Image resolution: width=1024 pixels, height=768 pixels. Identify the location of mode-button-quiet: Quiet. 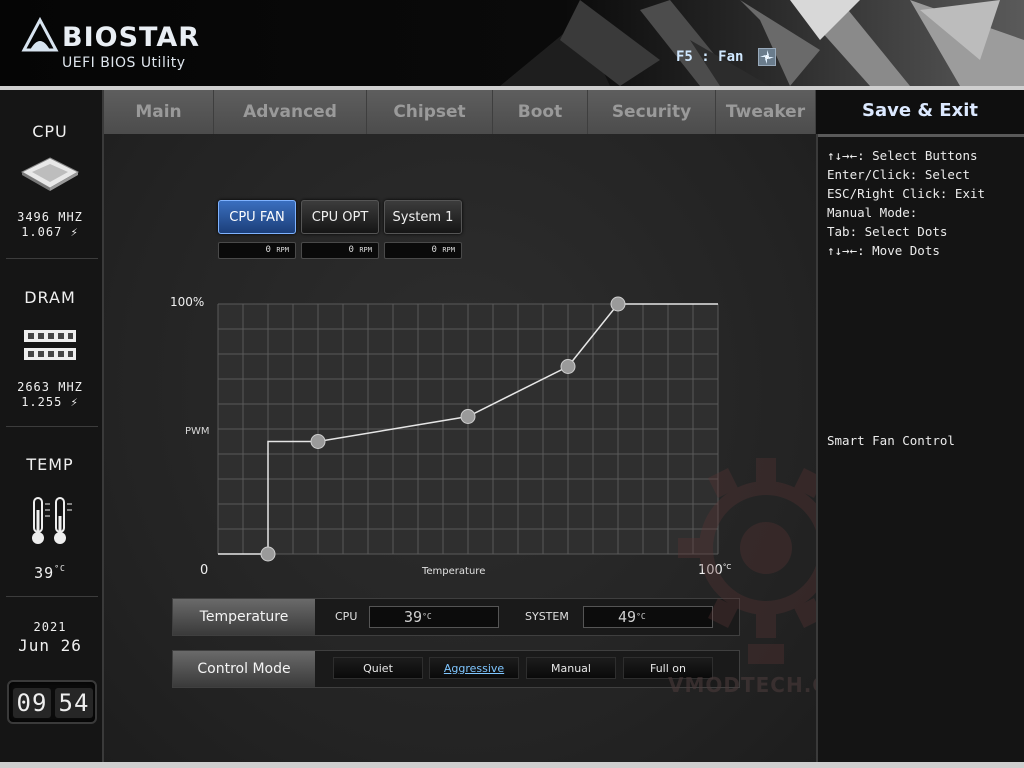
(378, 668).